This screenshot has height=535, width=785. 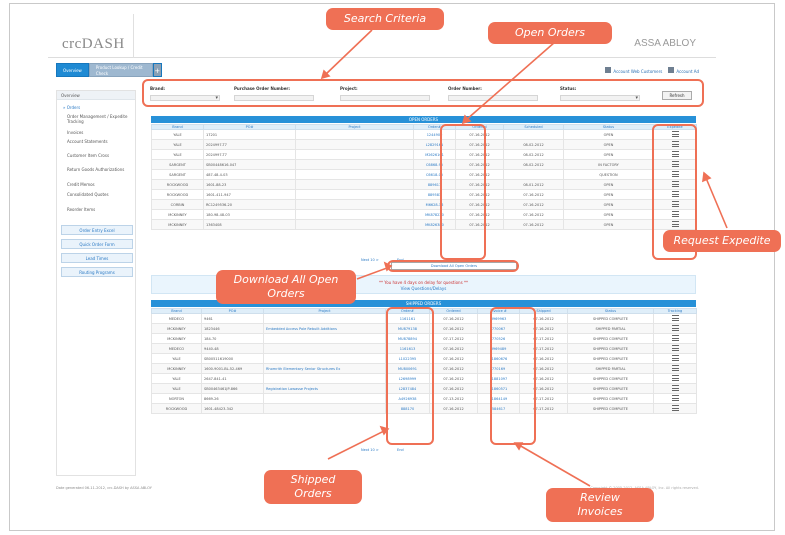 What do you see at coordinates (498, 368) in the screenshot?
I see `invoice-number-link: 770169` at bounding box center [498, 368].